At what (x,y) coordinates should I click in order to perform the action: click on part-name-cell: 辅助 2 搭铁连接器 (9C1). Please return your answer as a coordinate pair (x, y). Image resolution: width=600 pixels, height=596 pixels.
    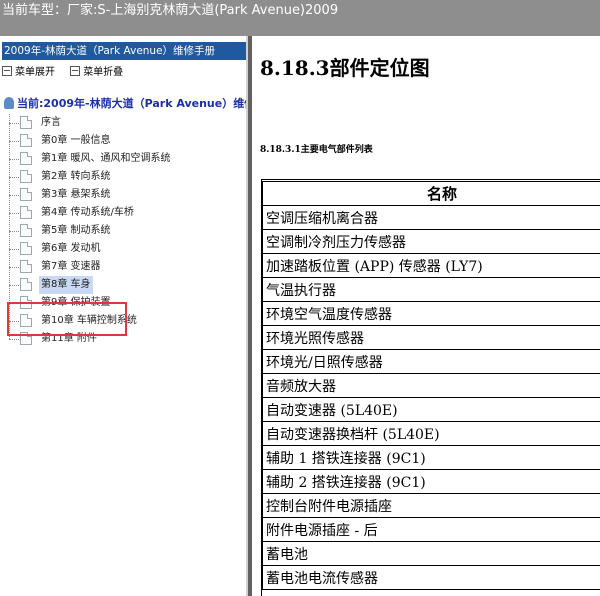
    Looking at the image, I should click on (431, 481).